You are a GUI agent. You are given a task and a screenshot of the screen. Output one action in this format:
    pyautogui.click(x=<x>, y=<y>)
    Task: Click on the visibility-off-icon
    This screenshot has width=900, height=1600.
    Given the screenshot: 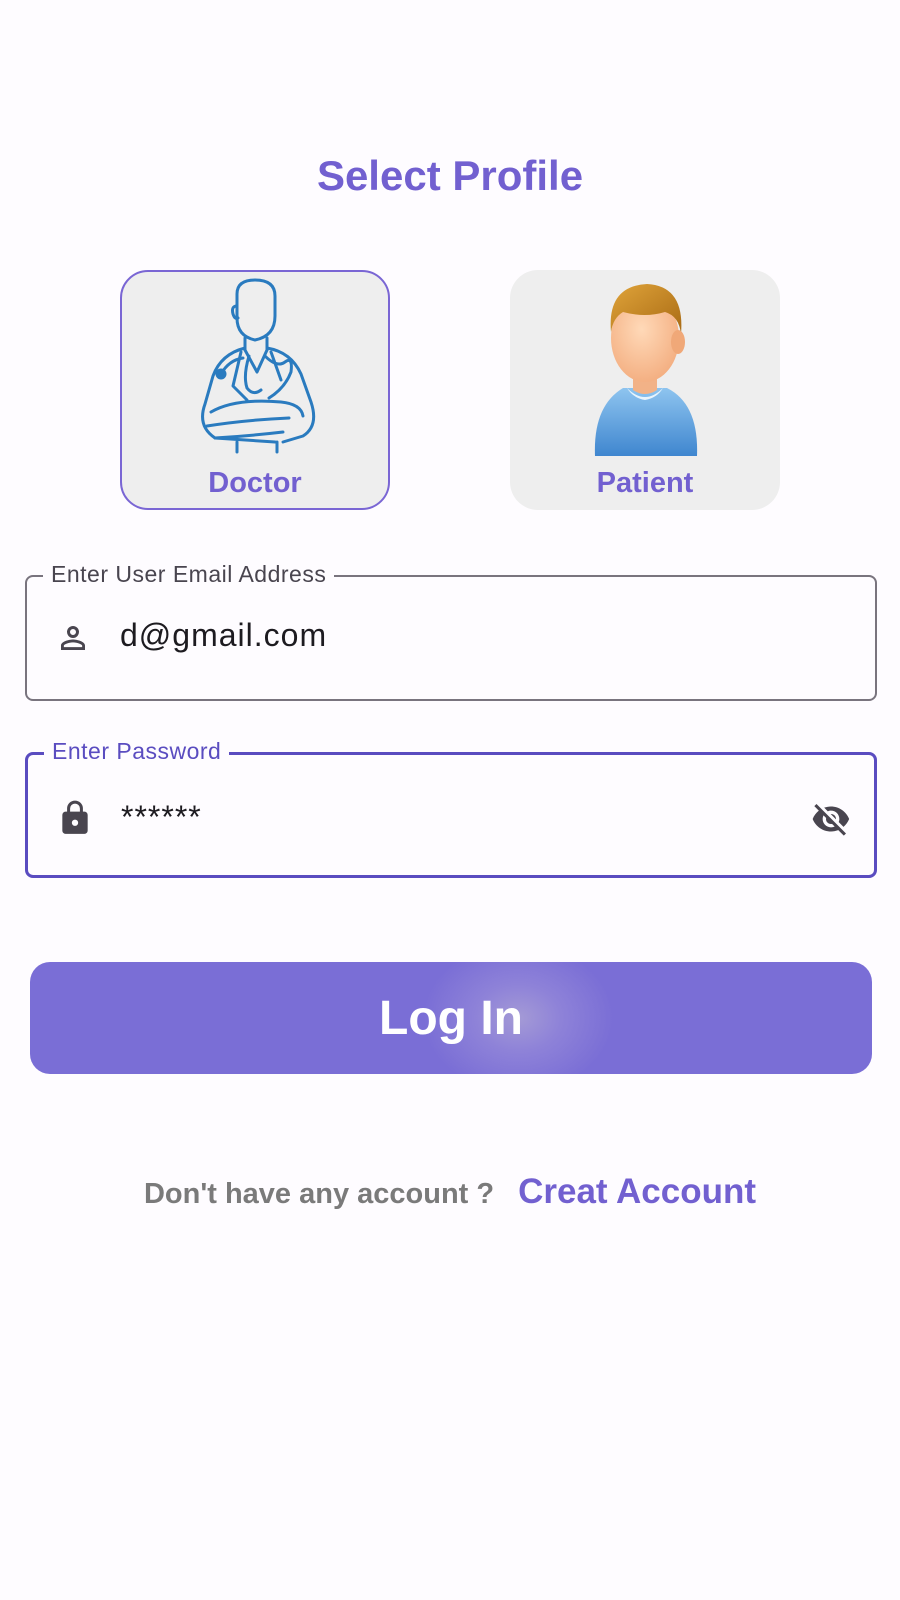 What is the action you would take?
    pyautogui.click(x=831, y=819)
    